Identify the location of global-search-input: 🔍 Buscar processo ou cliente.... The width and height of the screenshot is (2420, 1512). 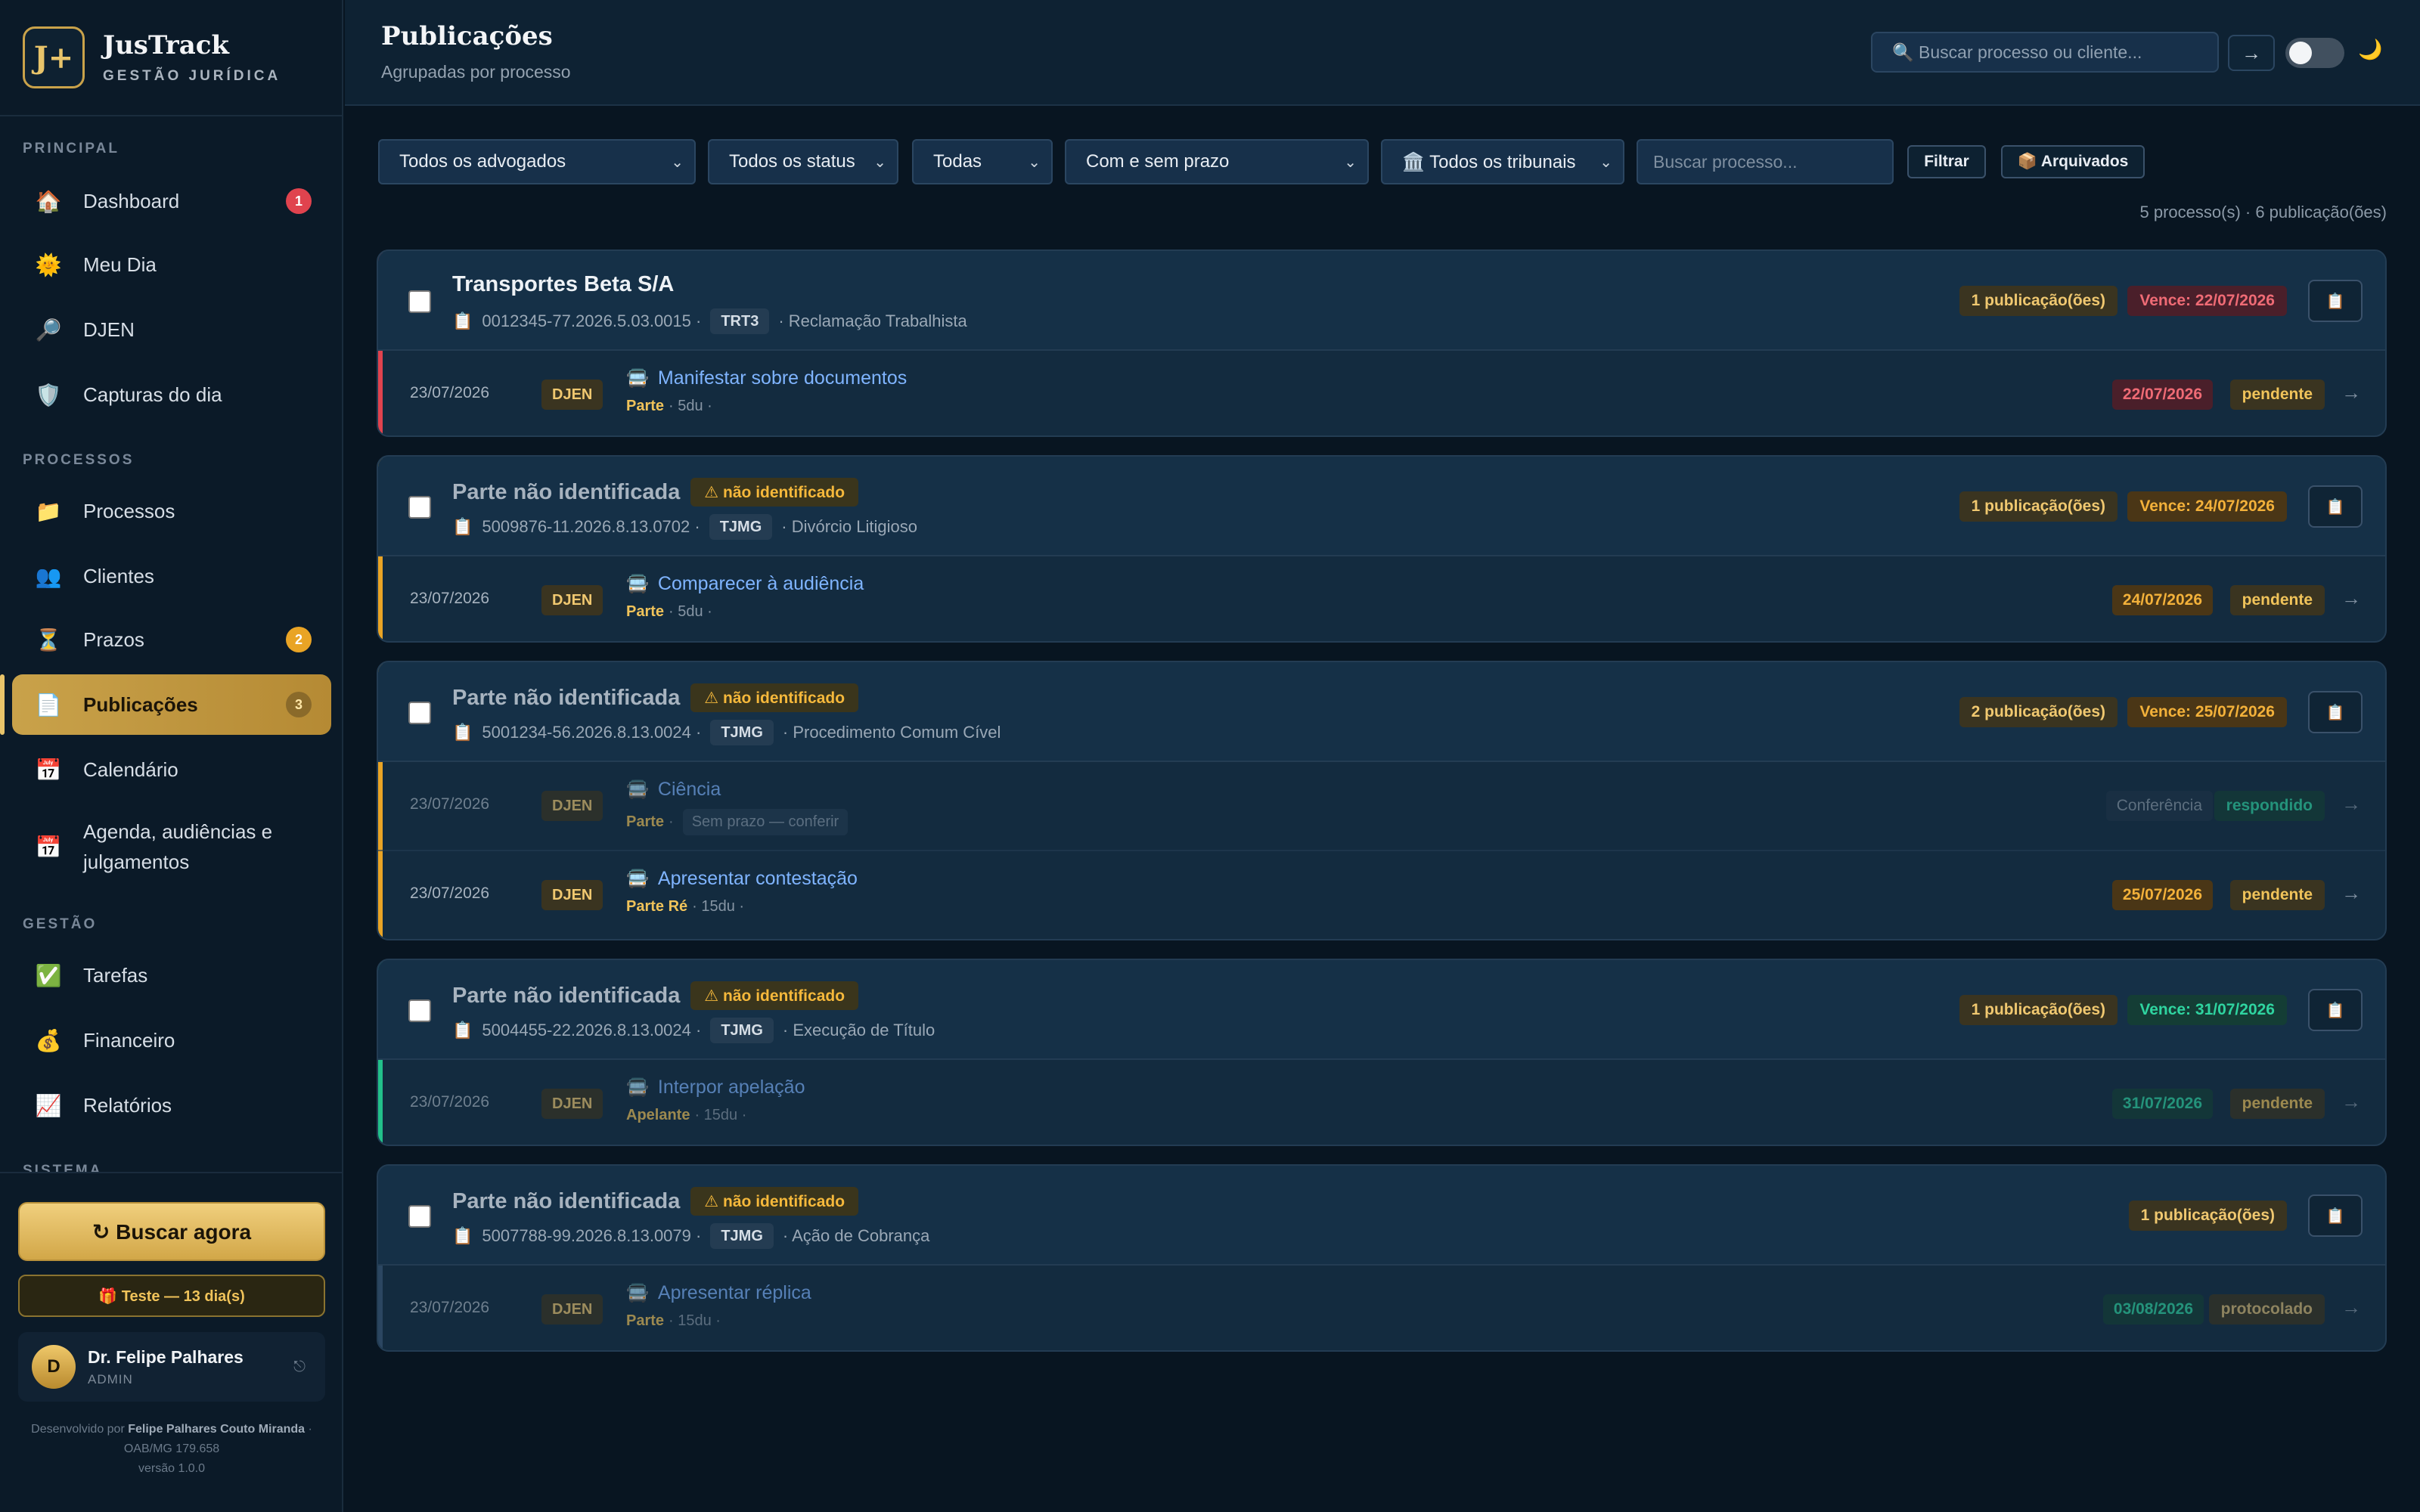
(2045, 52).